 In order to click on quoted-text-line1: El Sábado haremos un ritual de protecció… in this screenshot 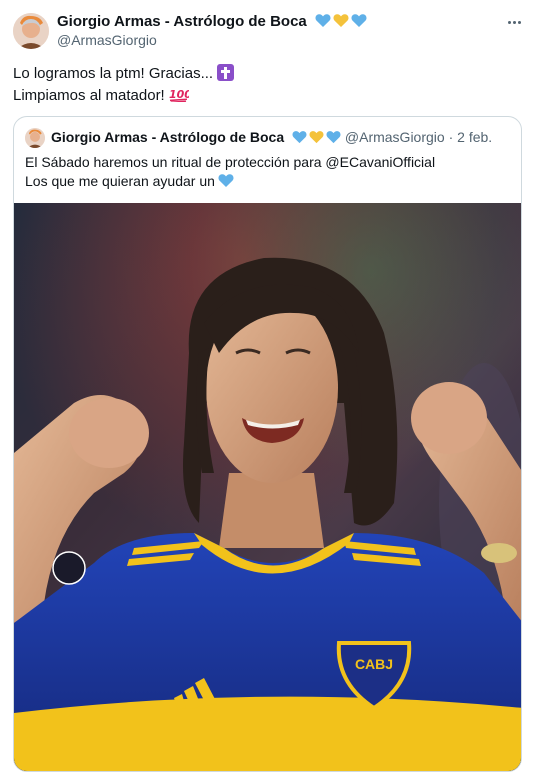, I will do `click(230, 162)`.